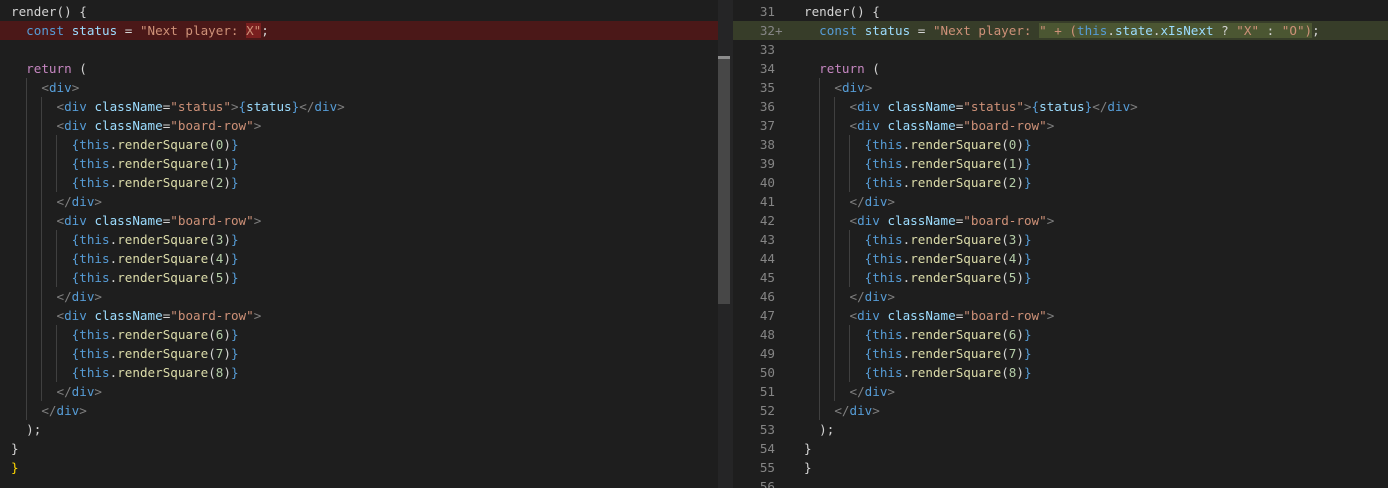 The image size is (1388, 488). What do you see at coordinates (359, 182) in the screenshot?
I see `code-line: {this.renderSquare(2)}` at bounding box center [359, 182].